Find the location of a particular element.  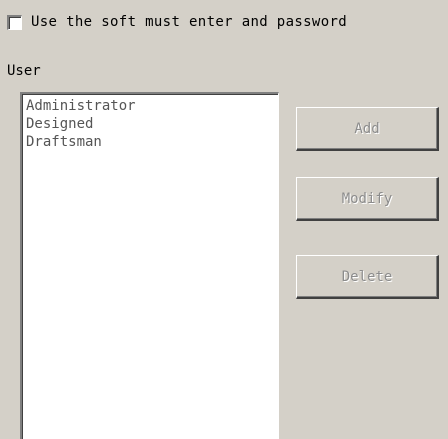

soft-password-option: Use the soft must enter and password is located at coordinates (177, 22).